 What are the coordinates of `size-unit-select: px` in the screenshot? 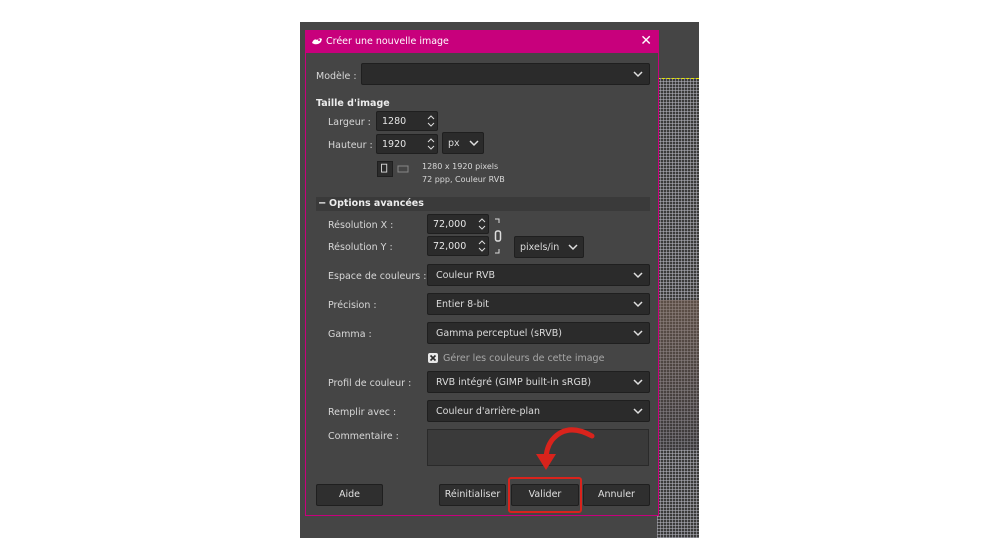 It's located at (463, 143).